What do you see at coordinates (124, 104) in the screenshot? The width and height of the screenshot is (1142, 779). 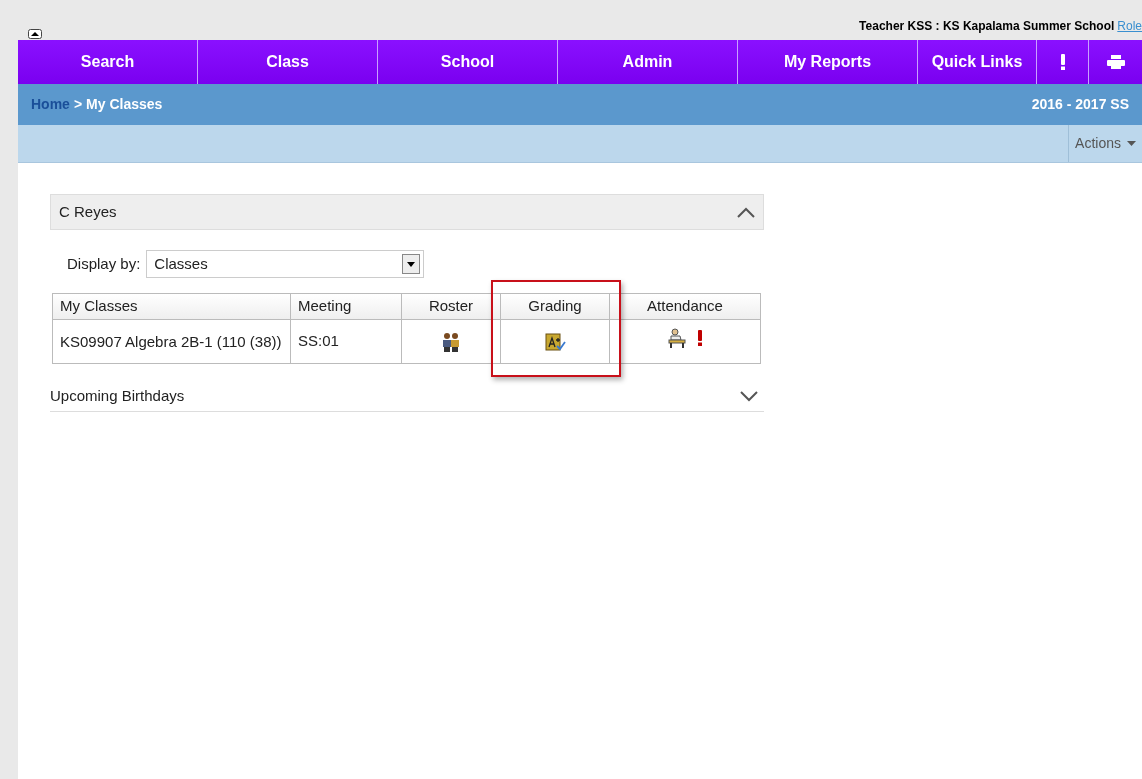 I see `current-page-label: My Classes` at bounding box center [124, 104].